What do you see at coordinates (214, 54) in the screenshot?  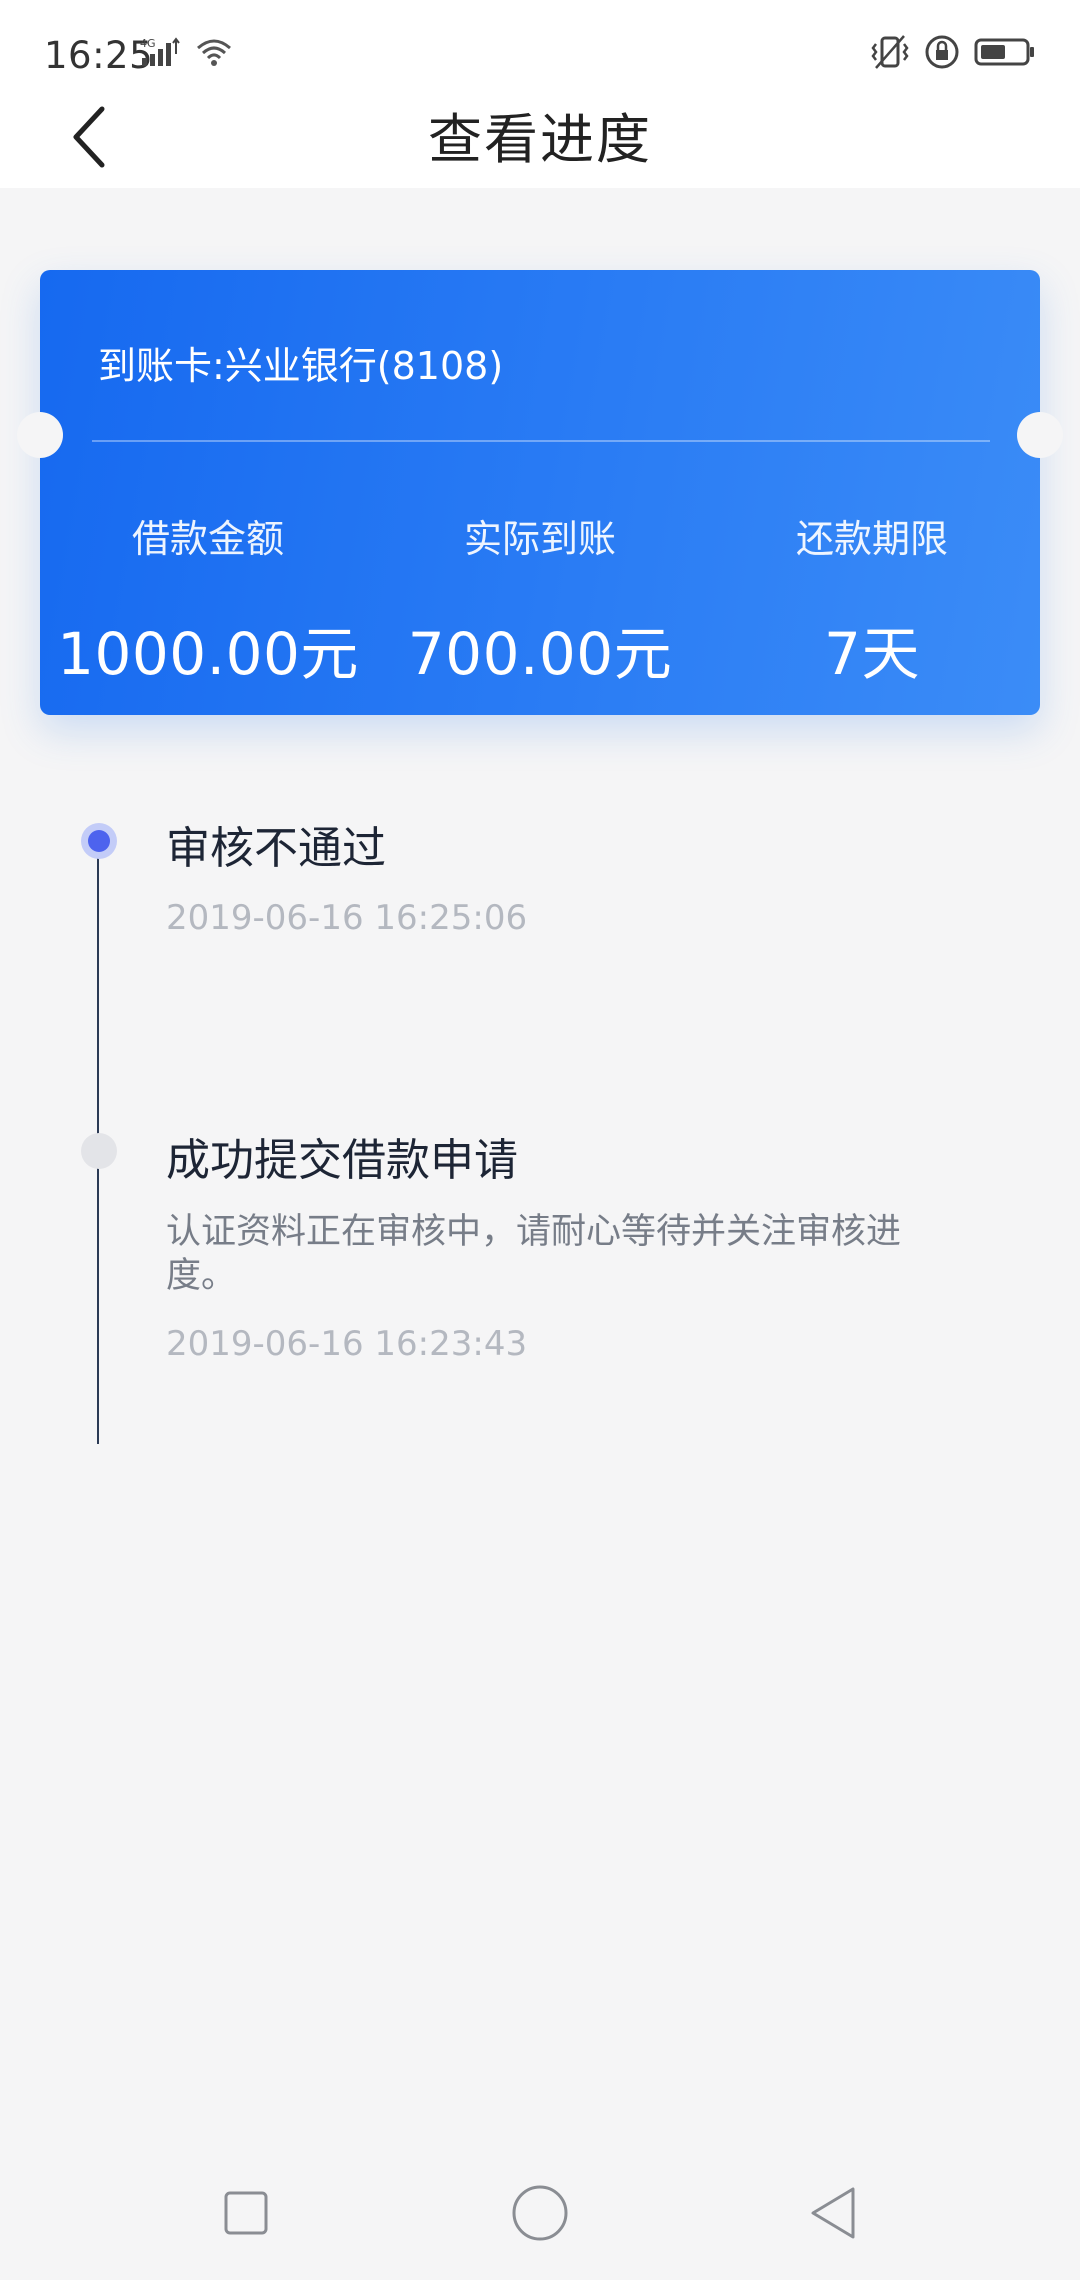 I see `wifi-icon` at bounding box center [214, 54].